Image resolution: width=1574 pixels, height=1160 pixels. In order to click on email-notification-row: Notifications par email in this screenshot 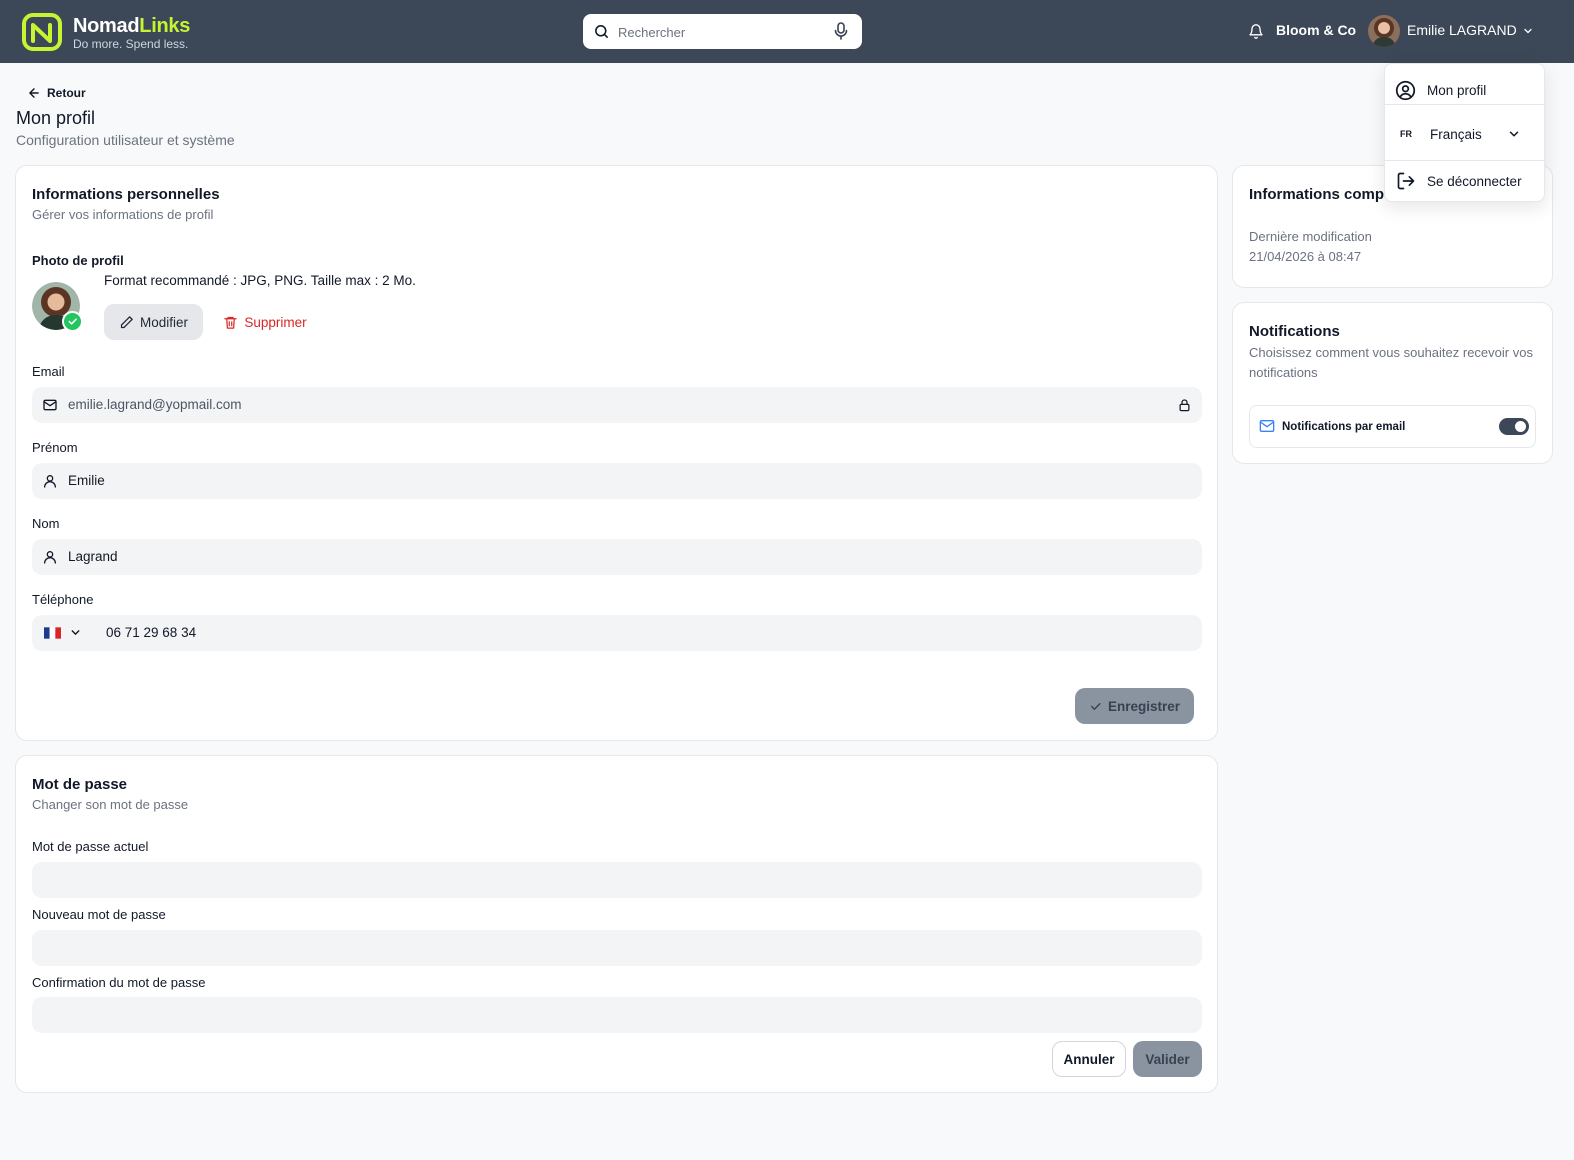, I will do `click(1392, 426)`.